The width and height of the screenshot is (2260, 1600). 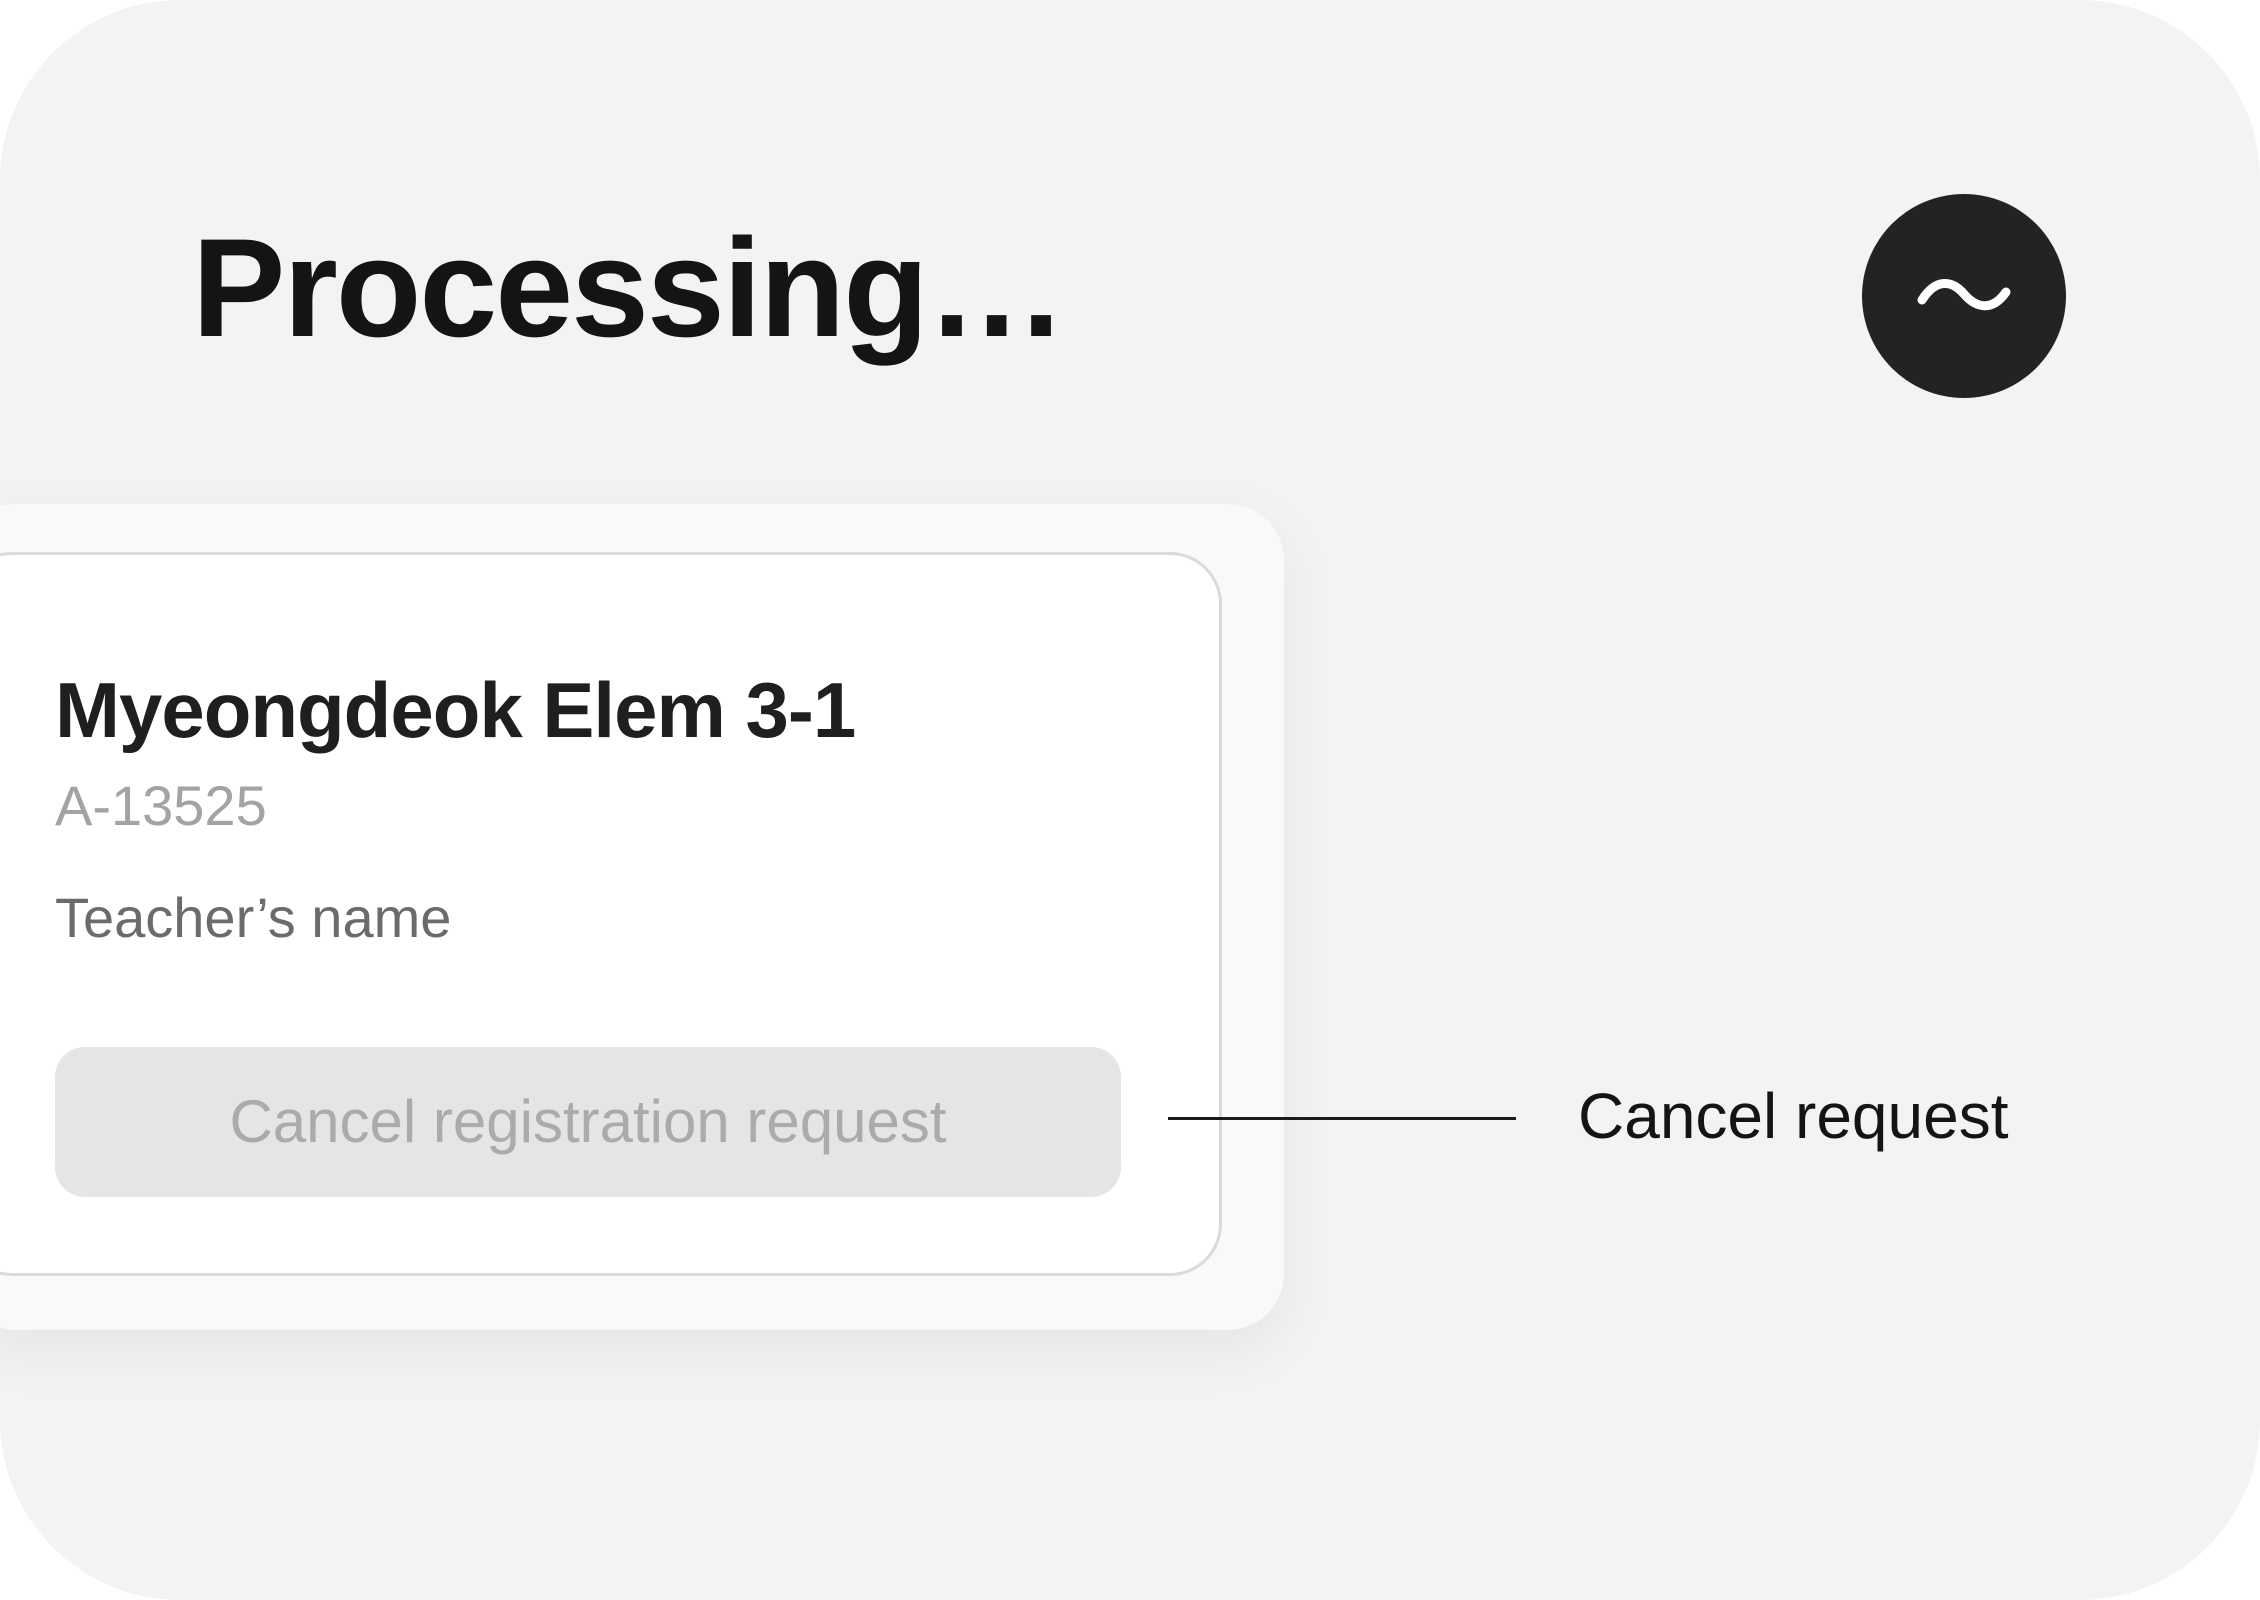 I want to click on callout-label: Cancel request, so click(x=1793, y=1116).